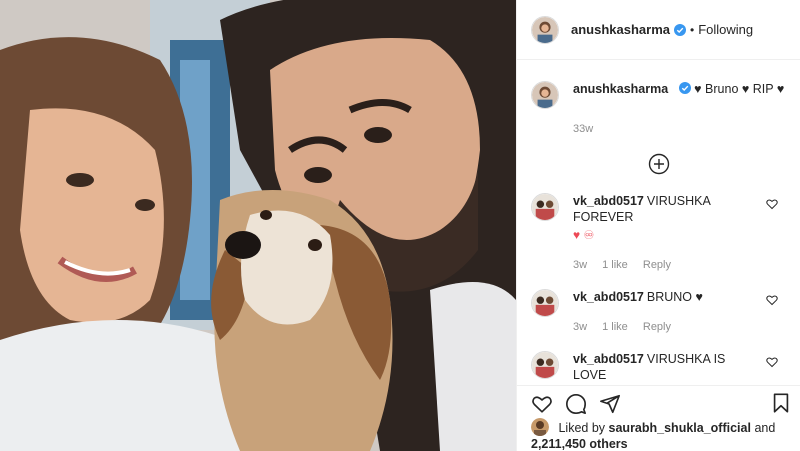 Image resolution: width=800 pixels, height=451 pixels. What do you see at coordinates (579, 444) in the screenshot?
I see `likes-count: 2,211,450 others` at bounding box center [579, 444].